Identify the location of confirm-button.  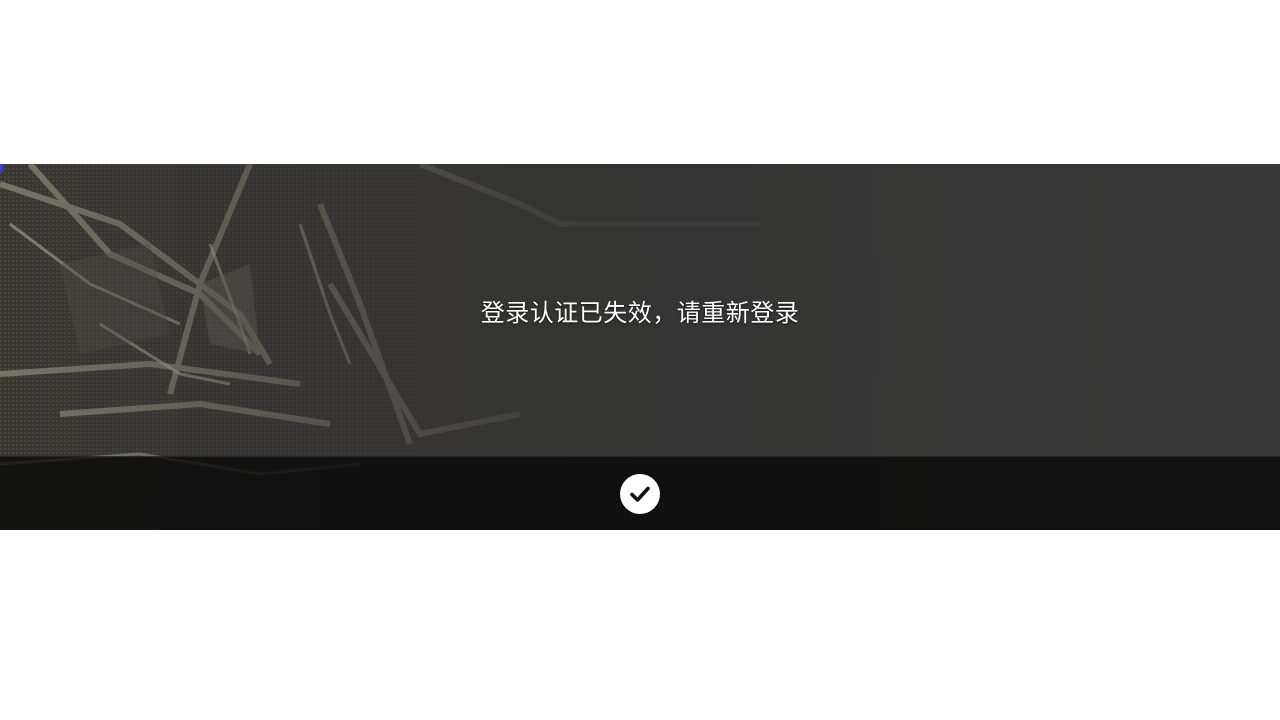
(640, 494).